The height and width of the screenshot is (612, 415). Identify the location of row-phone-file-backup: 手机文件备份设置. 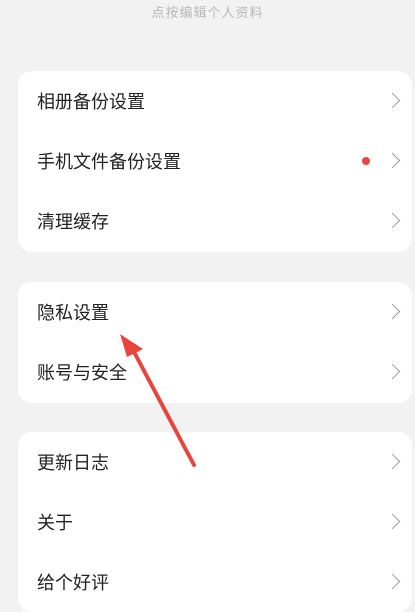
(215, 161).